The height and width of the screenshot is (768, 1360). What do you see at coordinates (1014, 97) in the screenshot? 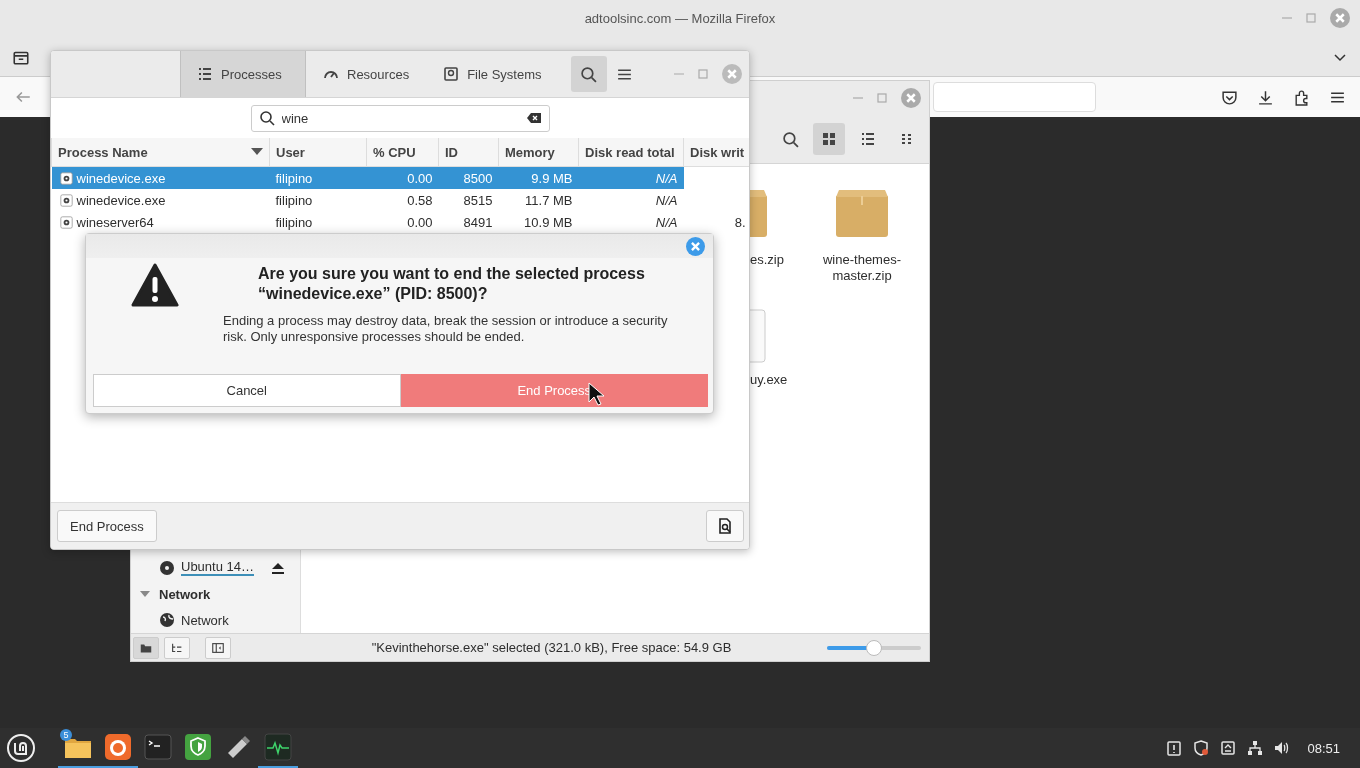
I see `address-field` at bounding box center [1014, 97].